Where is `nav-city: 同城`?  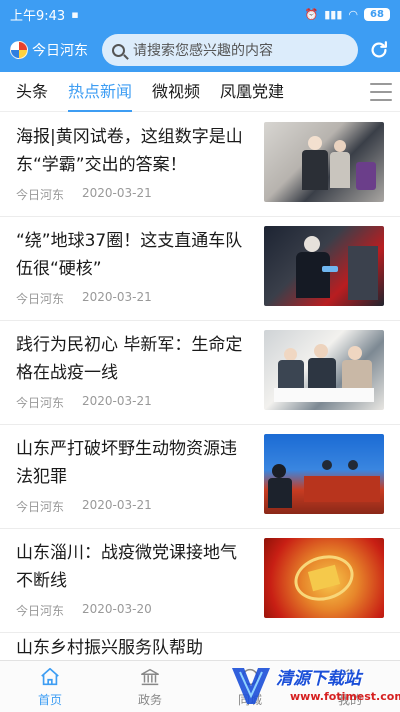 nav-city: 同城 is located at coordinates (250, 686).